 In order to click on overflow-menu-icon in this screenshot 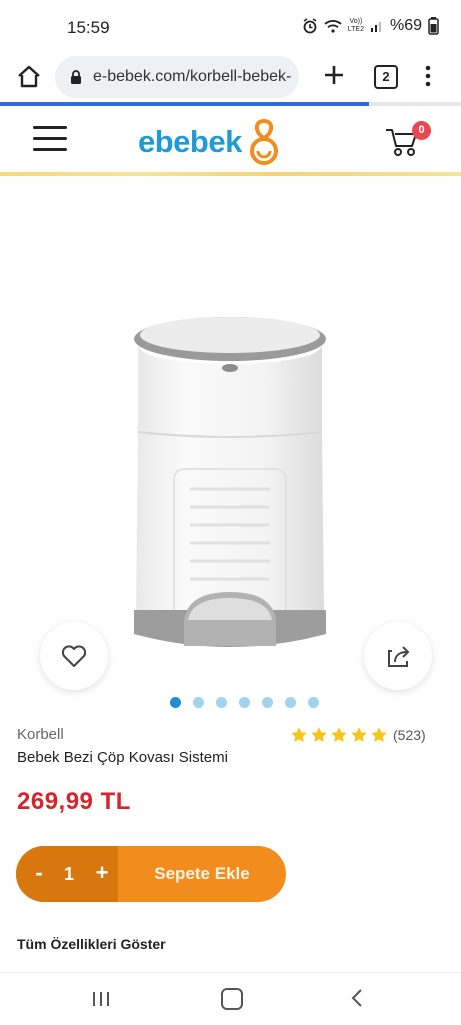, I will do `click(428, 76)`.